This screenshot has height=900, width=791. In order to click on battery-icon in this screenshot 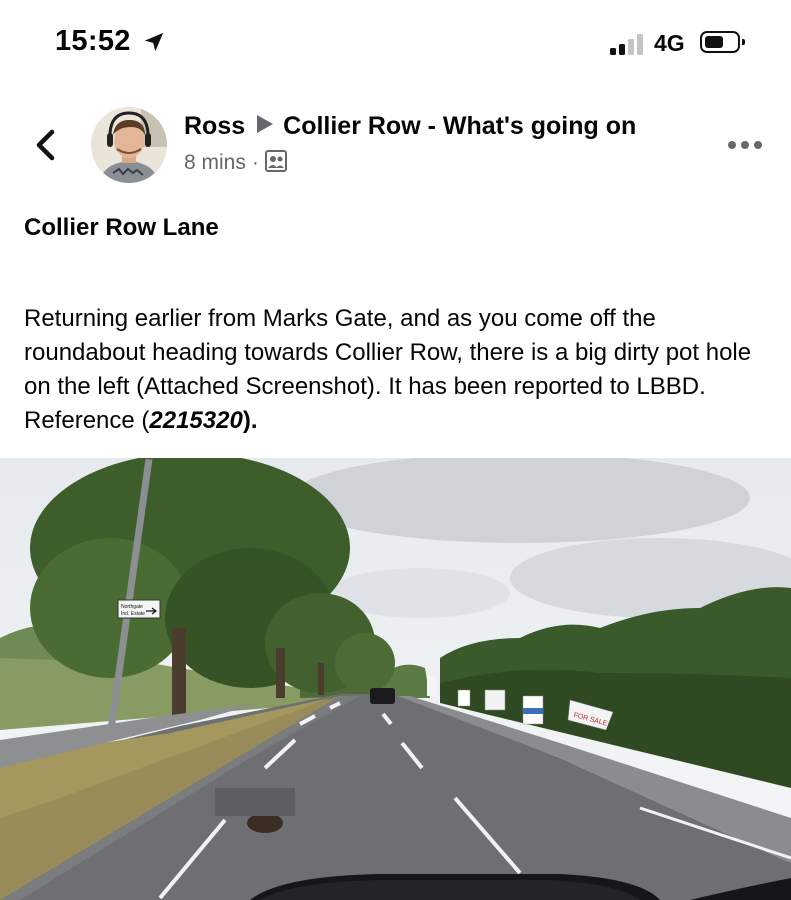, I will do `click(722, 42)`.